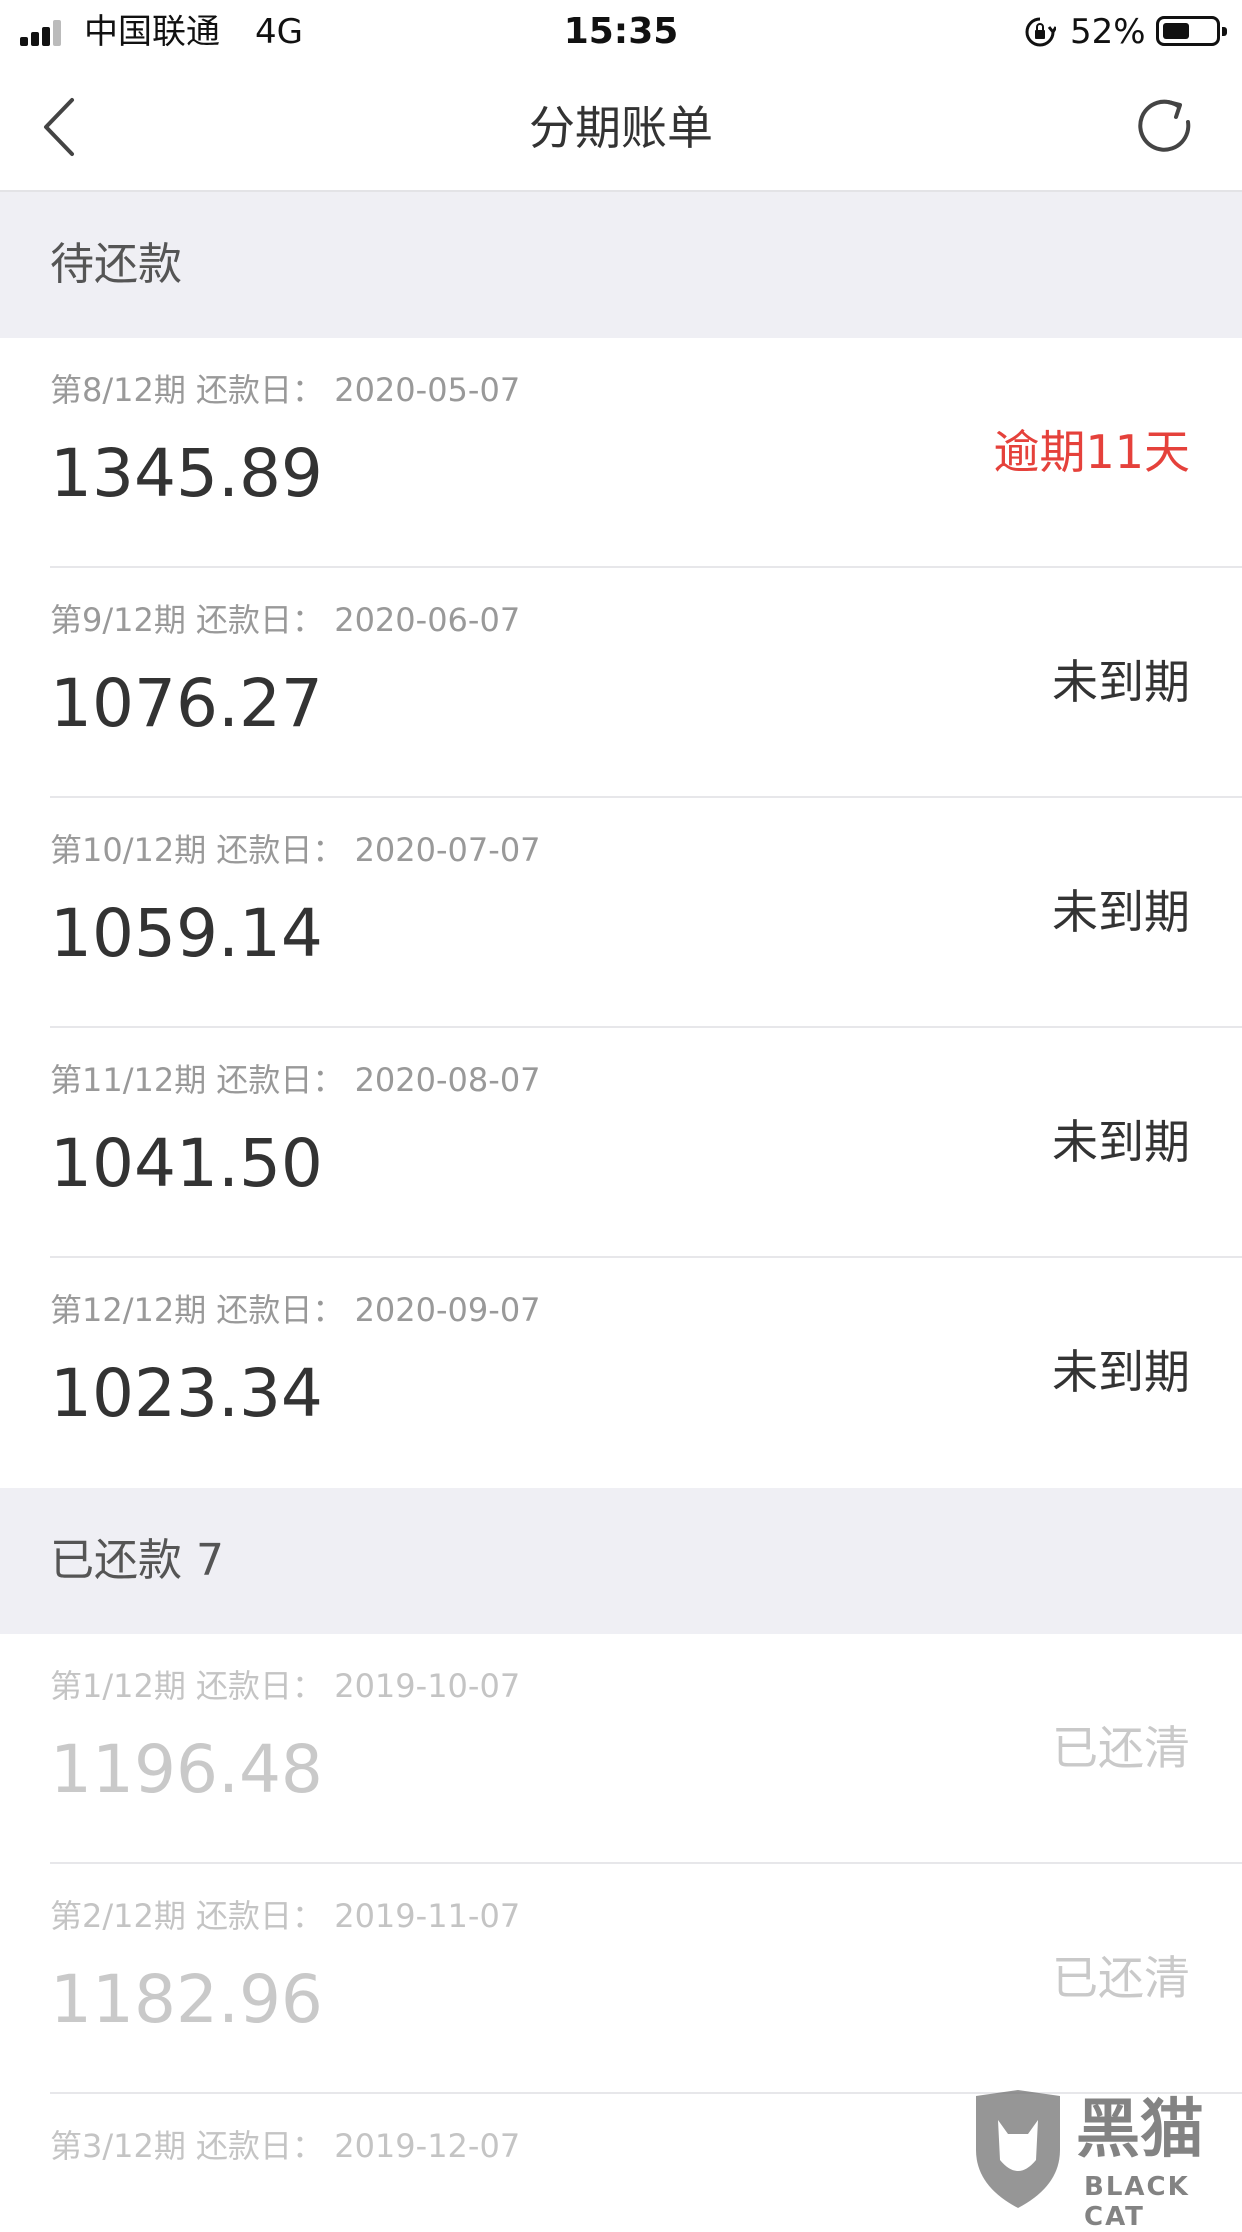 This screenshot has width=1242, height=2232. Describe the element at coordinates (1191, 31) in the screenshot. I see `battery-icon` at that location.